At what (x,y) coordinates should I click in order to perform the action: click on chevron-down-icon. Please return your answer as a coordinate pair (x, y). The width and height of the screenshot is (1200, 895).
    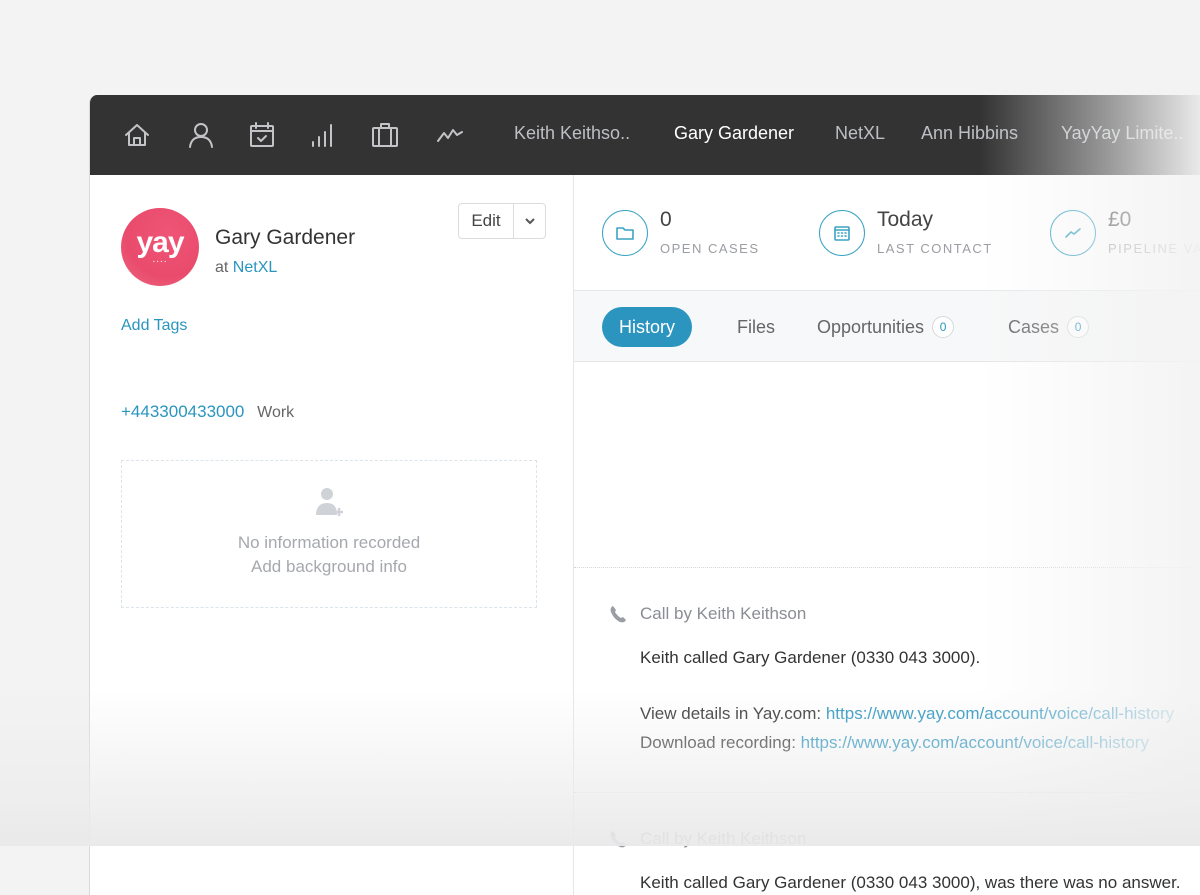
    Looking at the image, I should click on (529, 221).